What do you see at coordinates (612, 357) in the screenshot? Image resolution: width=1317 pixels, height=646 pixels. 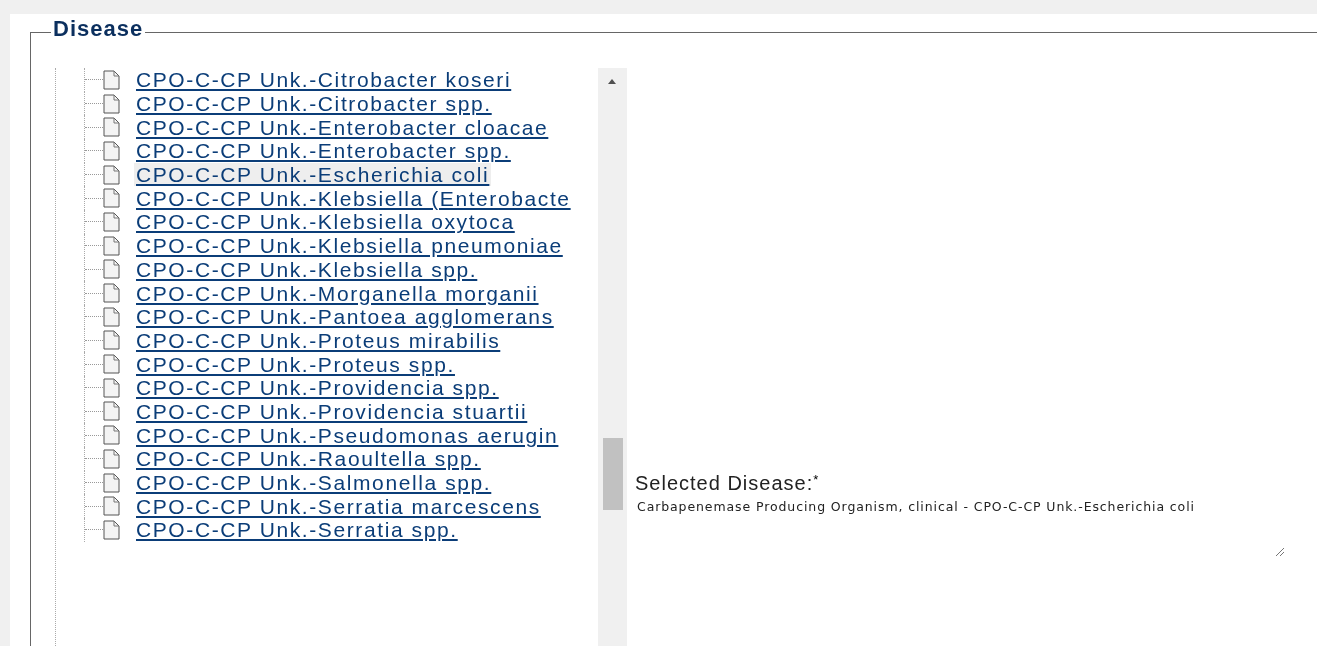 I see `scrollbar` at bounding box center [612, 357].